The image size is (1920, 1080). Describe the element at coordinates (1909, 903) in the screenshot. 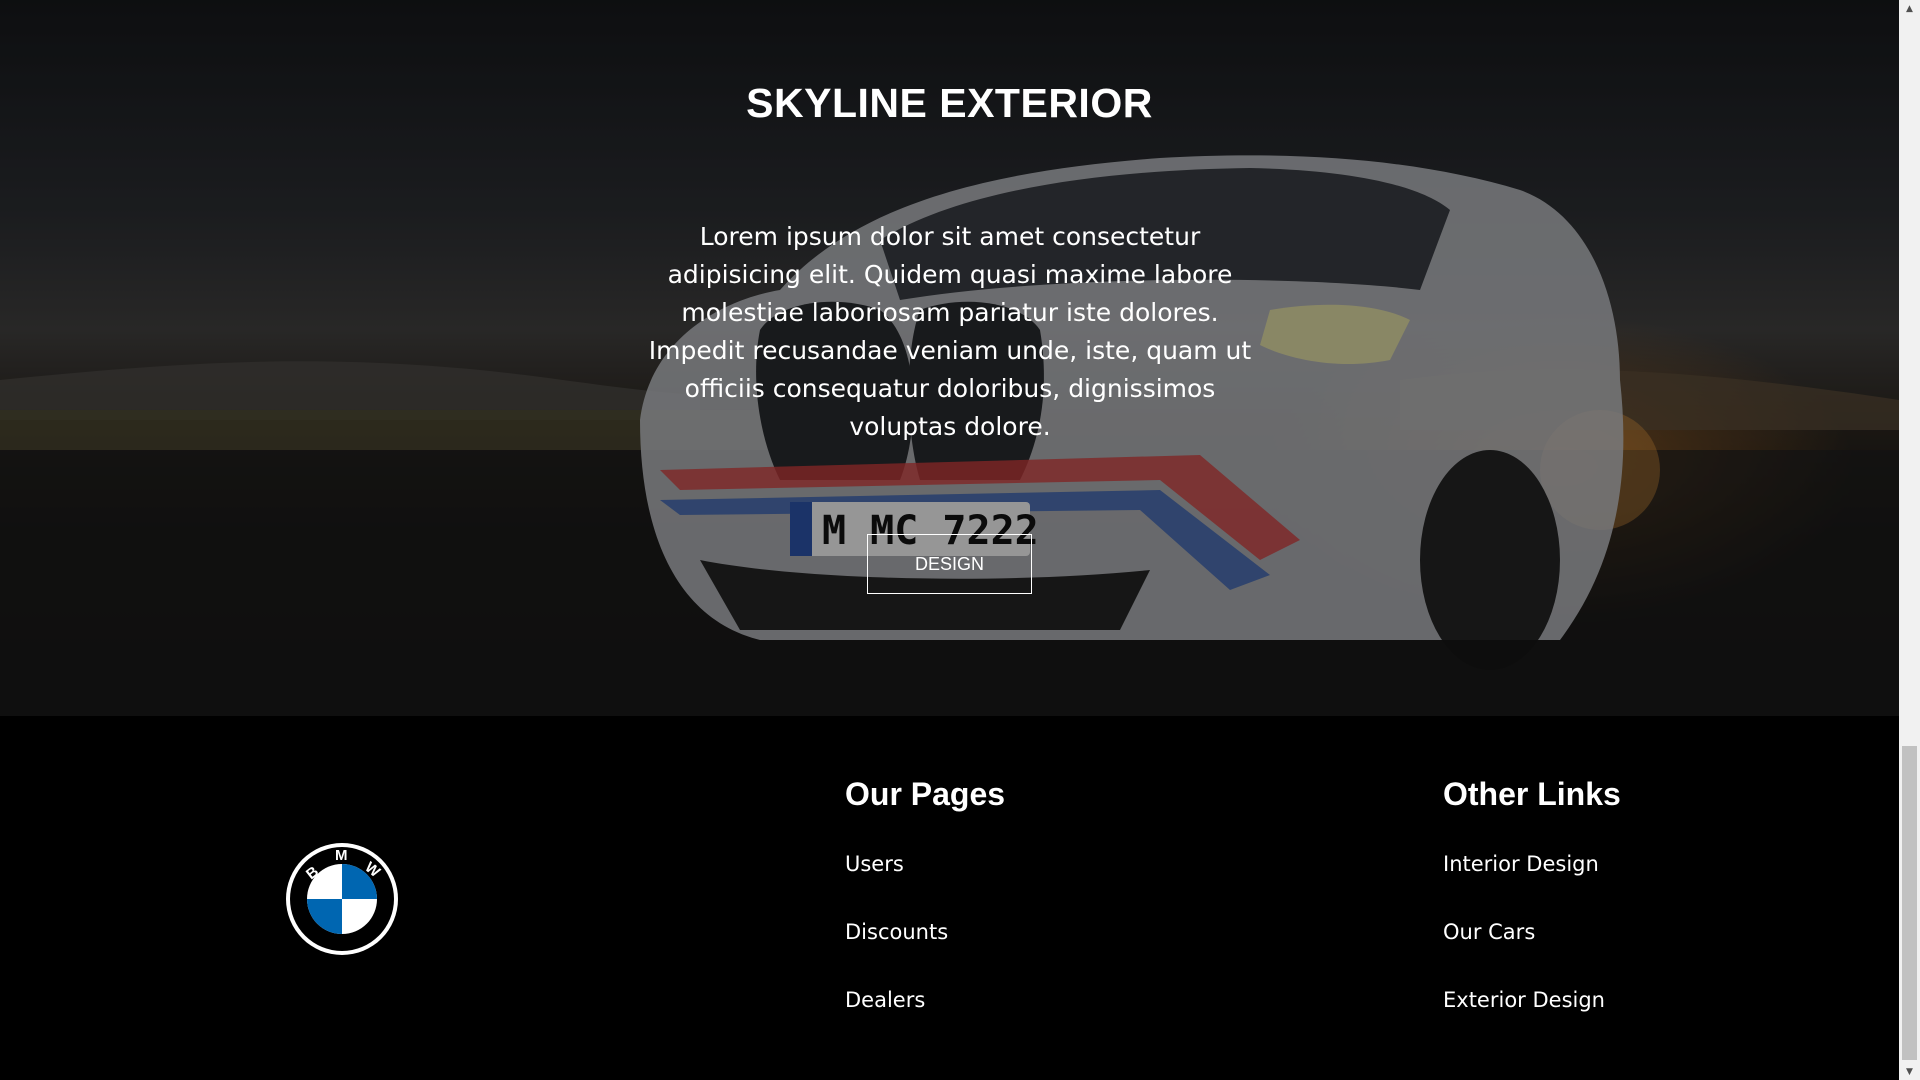

I see `scrollbar-thumb` at that location.